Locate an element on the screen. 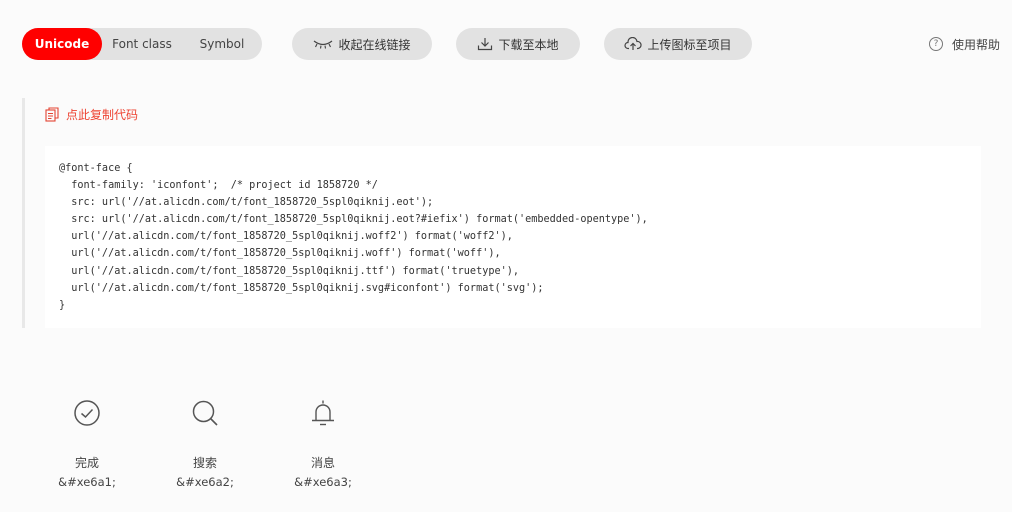 The width and height of the screenshot is (1012, 512). closed-eye-icon is located at coordinates (323, 44).